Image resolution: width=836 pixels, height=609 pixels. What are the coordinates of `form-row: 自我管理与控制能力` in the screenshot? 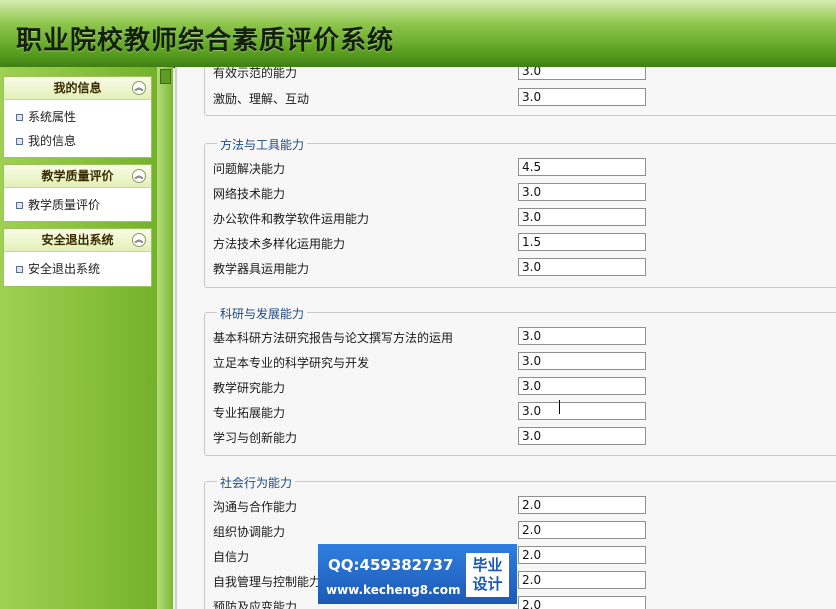 It's located at (524, 581).